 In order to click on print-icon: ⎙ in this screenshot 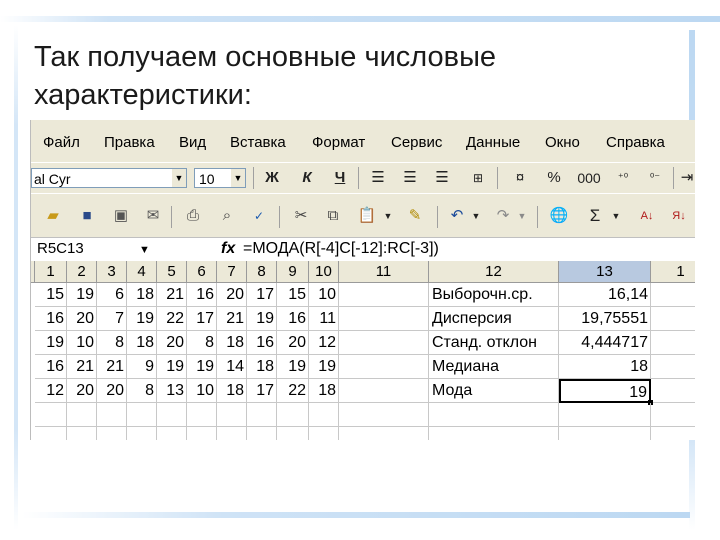, I will do `click(193, 216)`.